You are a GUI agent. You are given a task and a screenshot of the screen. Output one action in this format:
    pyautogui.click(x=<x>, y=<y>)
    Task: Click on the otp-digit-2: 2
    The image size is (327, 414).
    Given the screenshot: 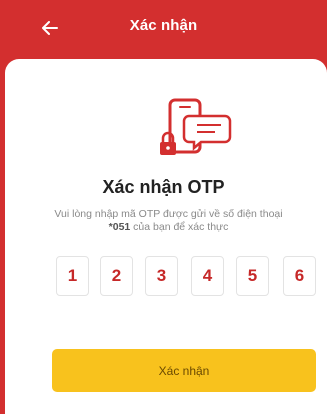 What is the action you would take?
    pyautogui.click(x=116, y=276)
    